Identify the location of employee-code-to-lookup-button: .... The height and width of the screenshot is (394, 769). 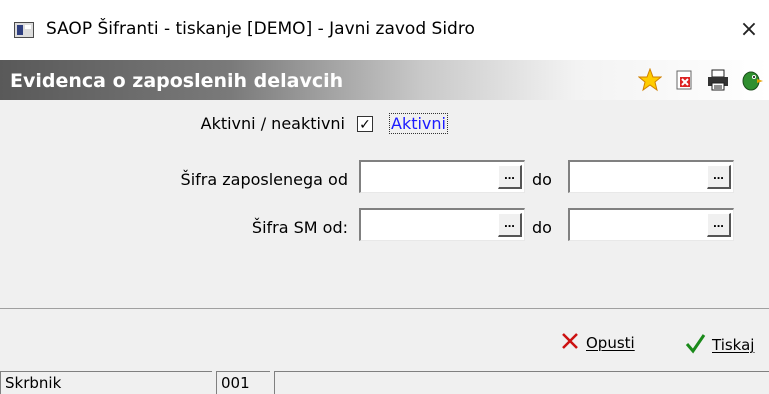
(719, 177).